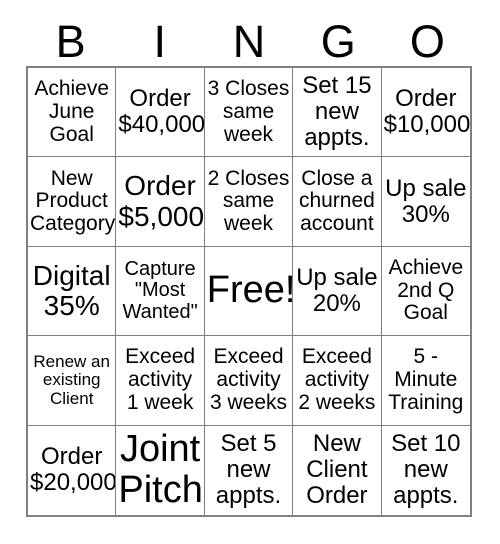 Image resolution: width=500 pixels, height=544 pixels. I want to click on bingo-cell-label: Set 5 new appts., so click(248, 470).